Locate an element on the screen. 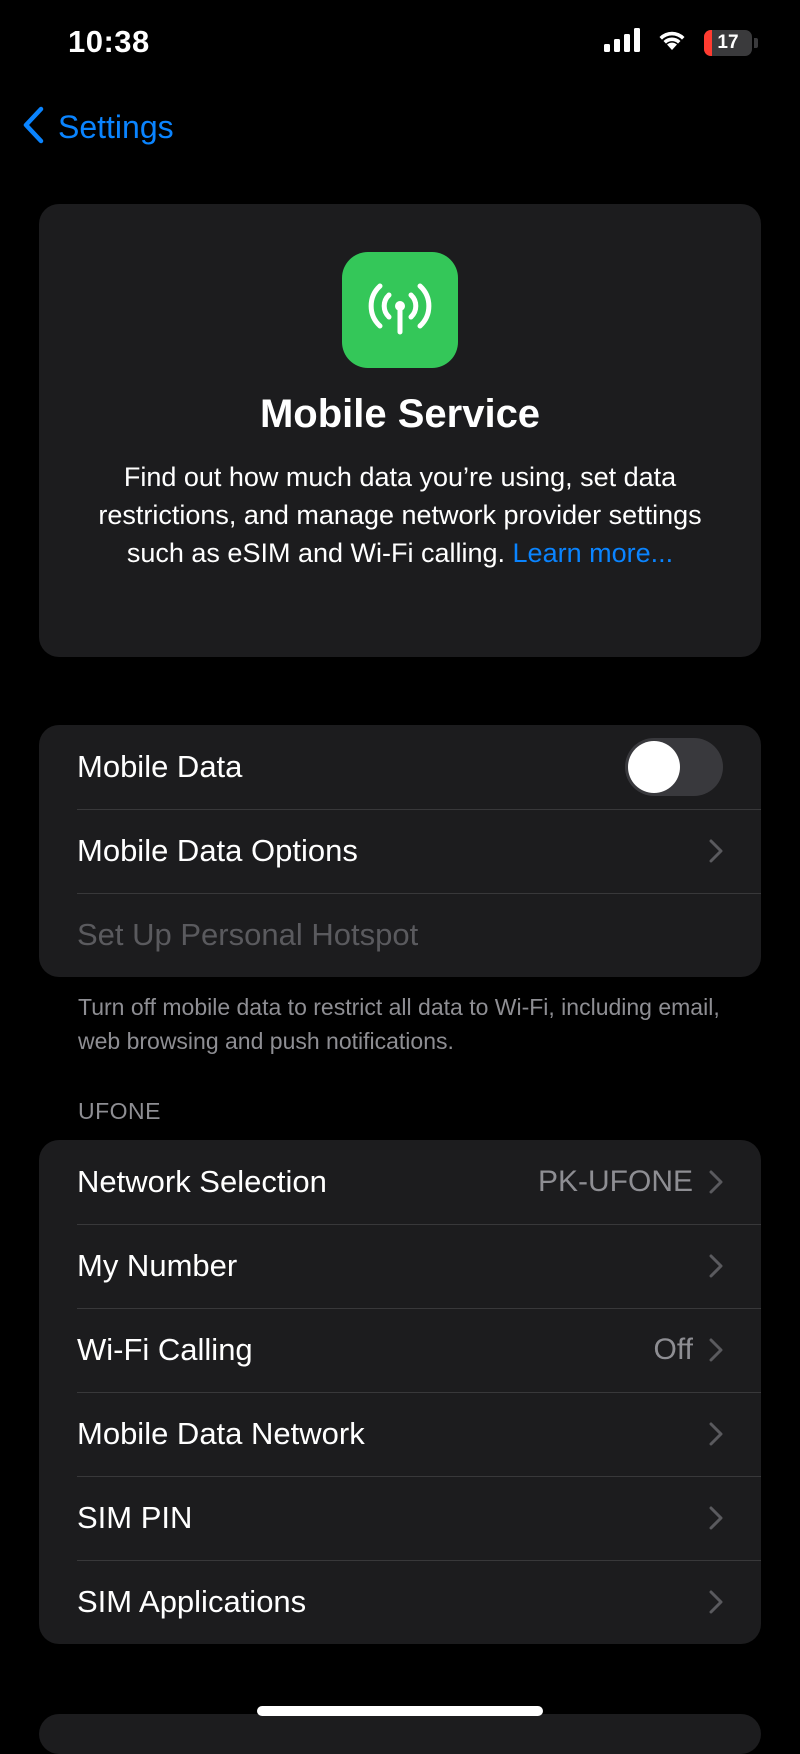 This screenshot has width=800, height=1754. battery-level: 17 is located at coordinates (728, 42).